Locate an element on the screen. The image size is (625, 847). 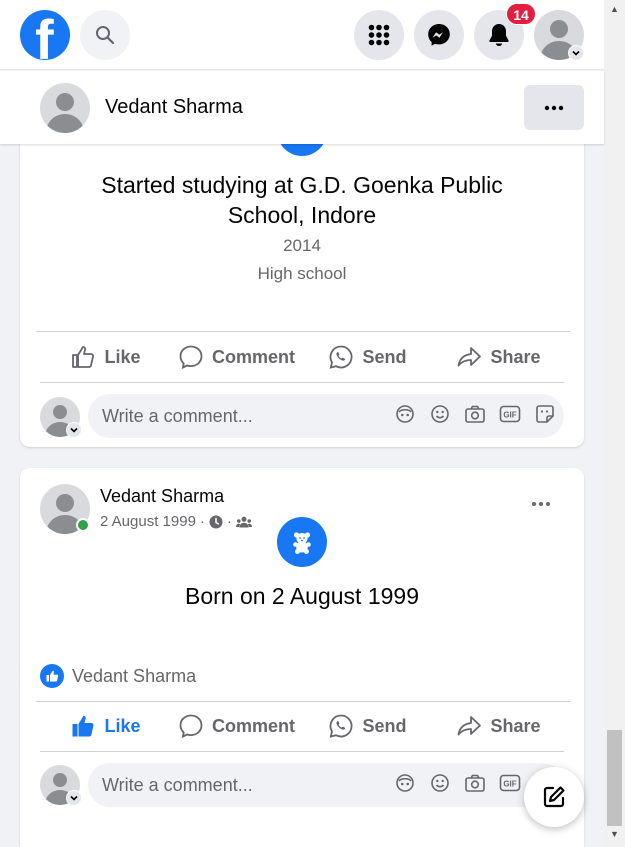
default-avatar-icon is located at coordinates (65, 113).